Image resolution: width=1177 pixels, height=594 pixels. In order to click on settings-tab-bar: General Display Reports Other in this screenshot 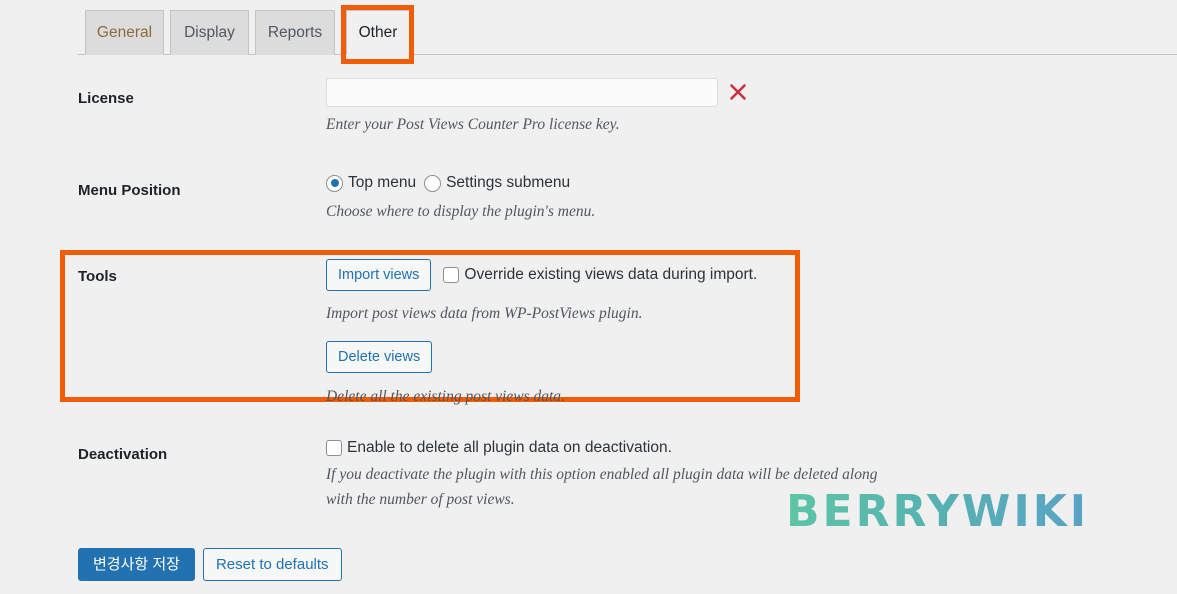, I will do `click(588, 32)`.